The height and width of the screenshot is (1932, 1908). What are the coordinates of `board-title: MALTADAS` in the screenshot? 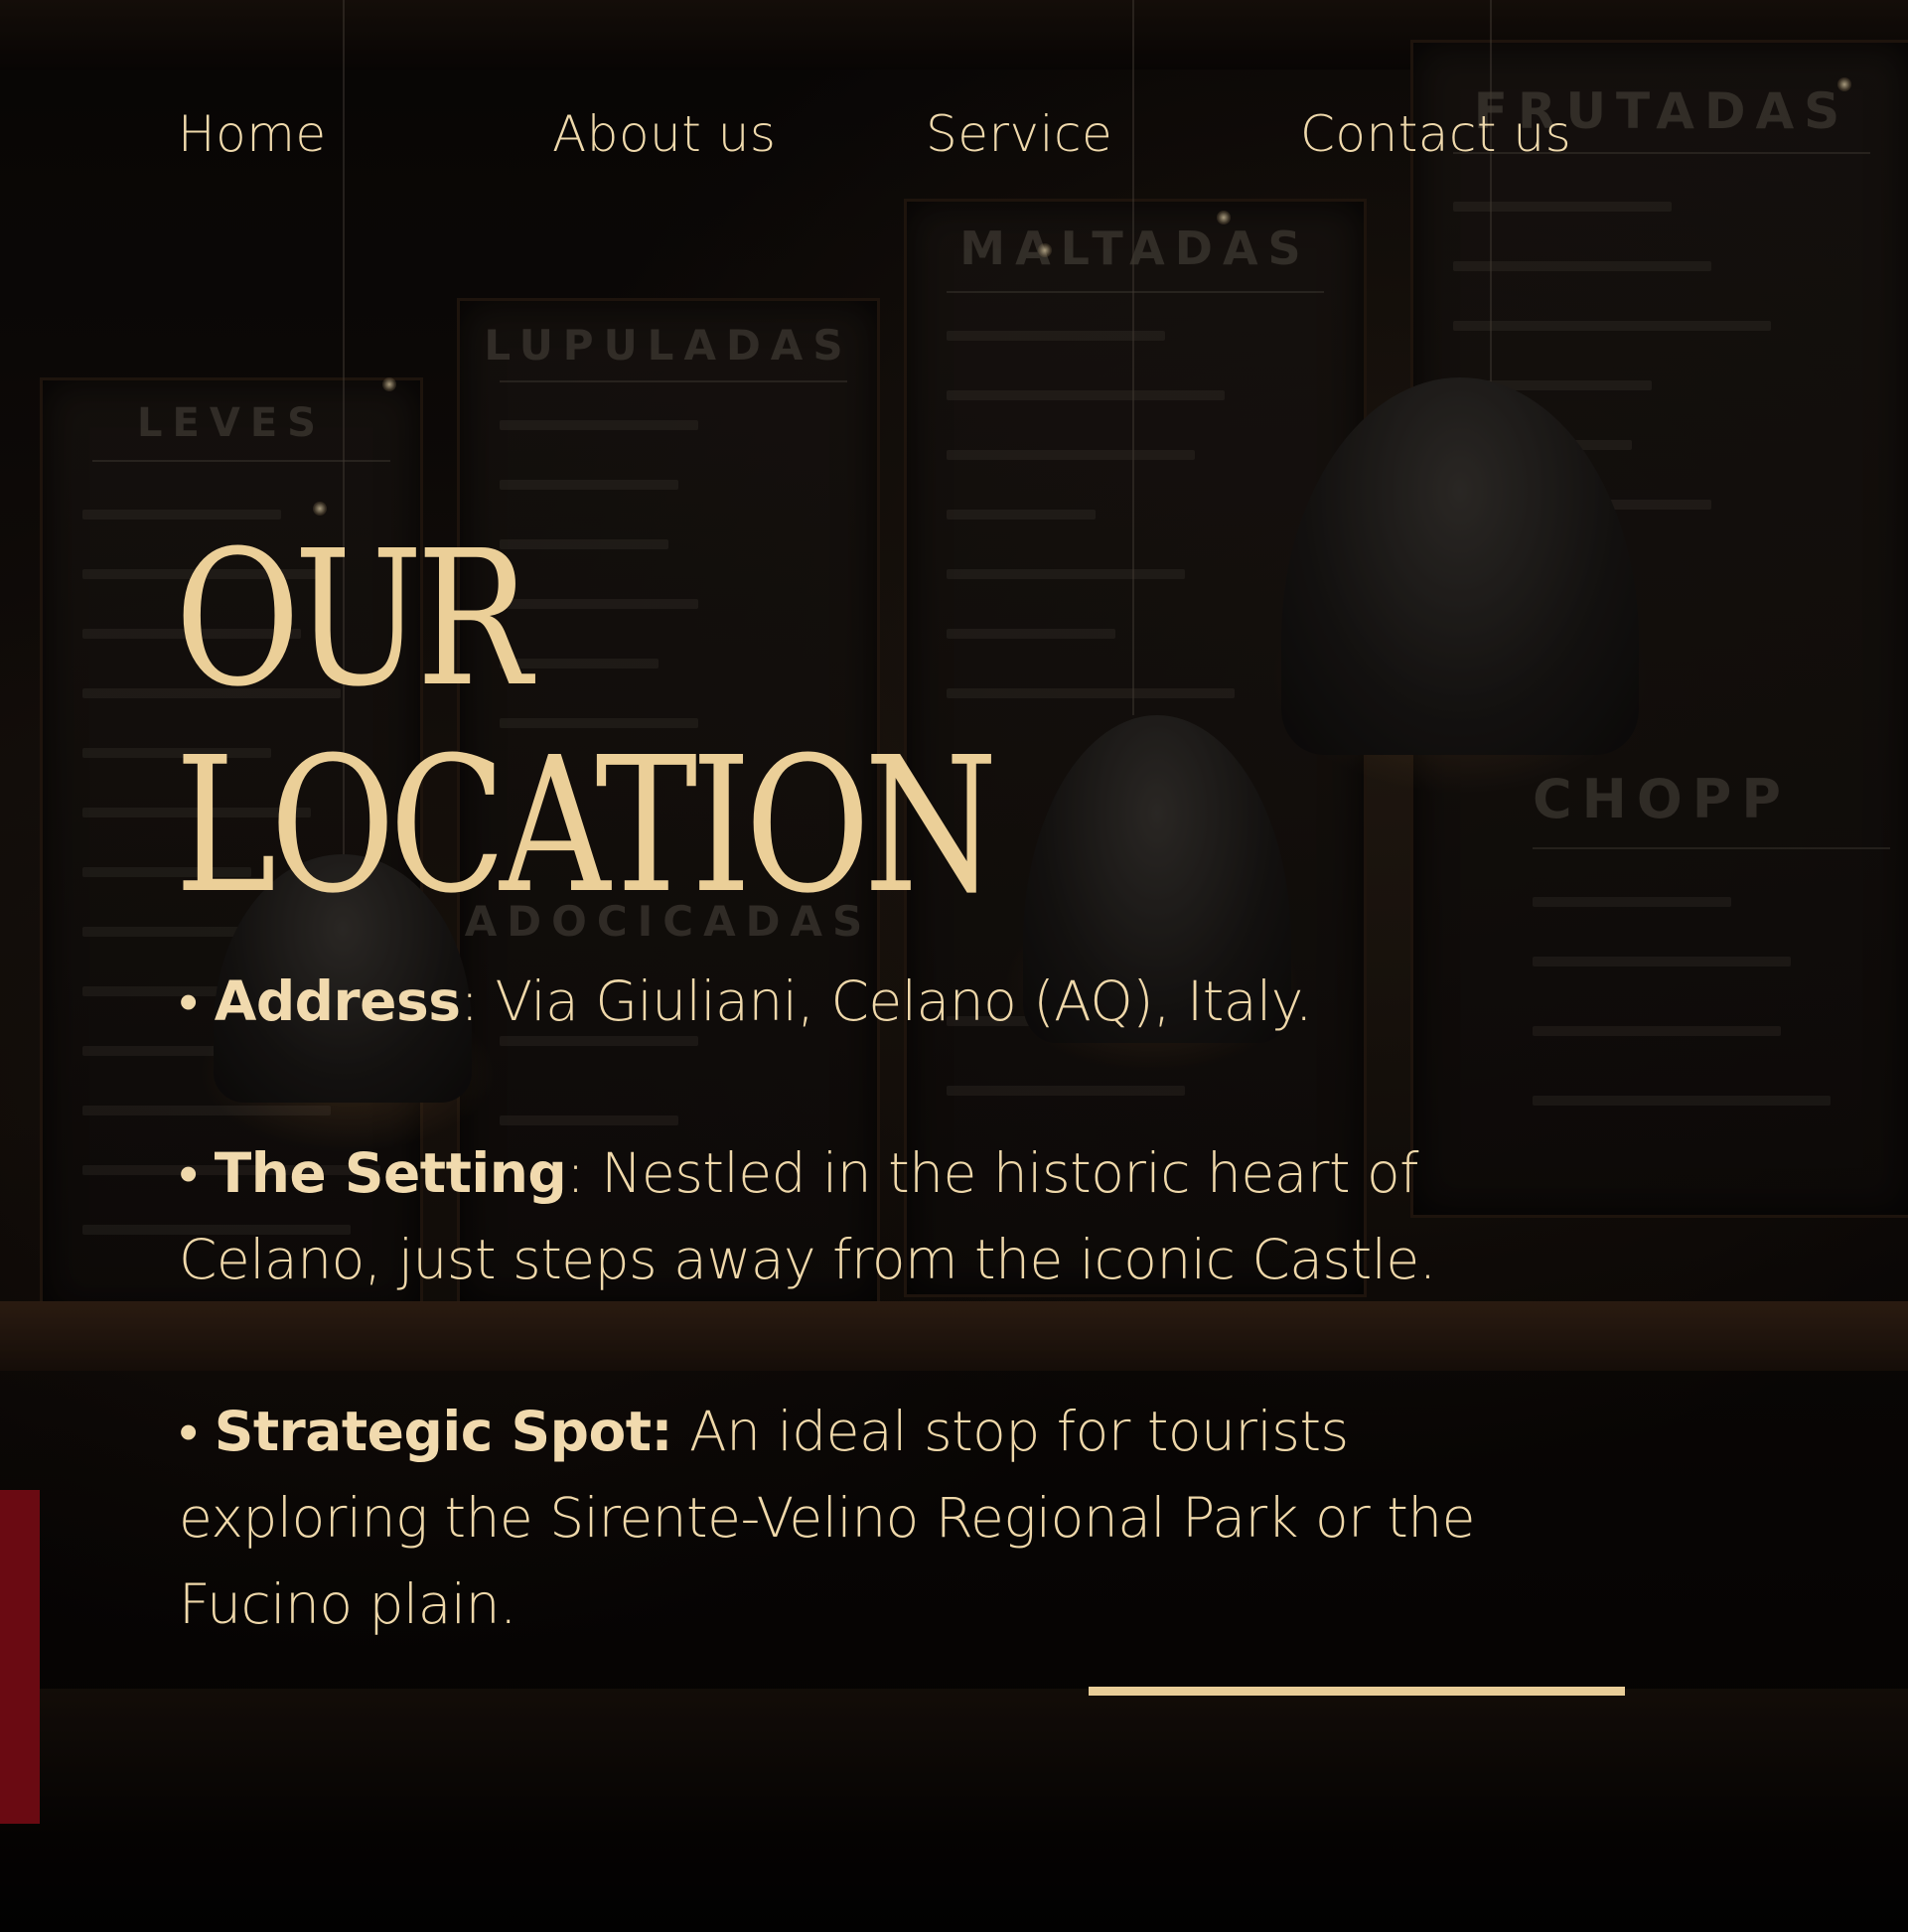 It's located at (1135, 248).